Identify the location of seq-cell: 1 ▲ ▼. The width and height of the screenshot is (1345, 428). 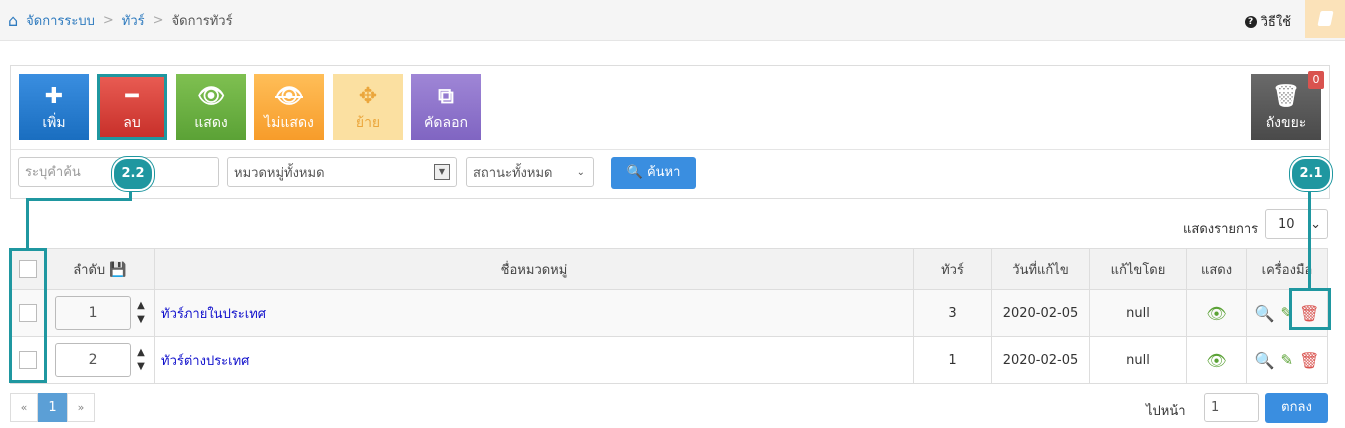
(100, 313).